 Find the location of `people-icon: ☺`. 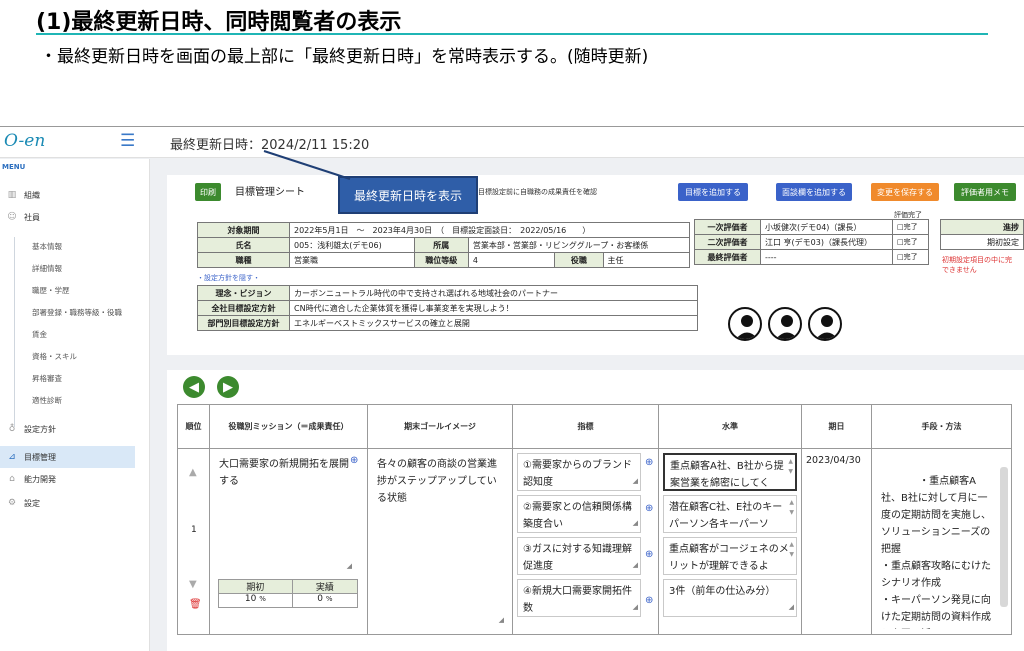

people-icon: ☺ is located at coordinates (12, 217).